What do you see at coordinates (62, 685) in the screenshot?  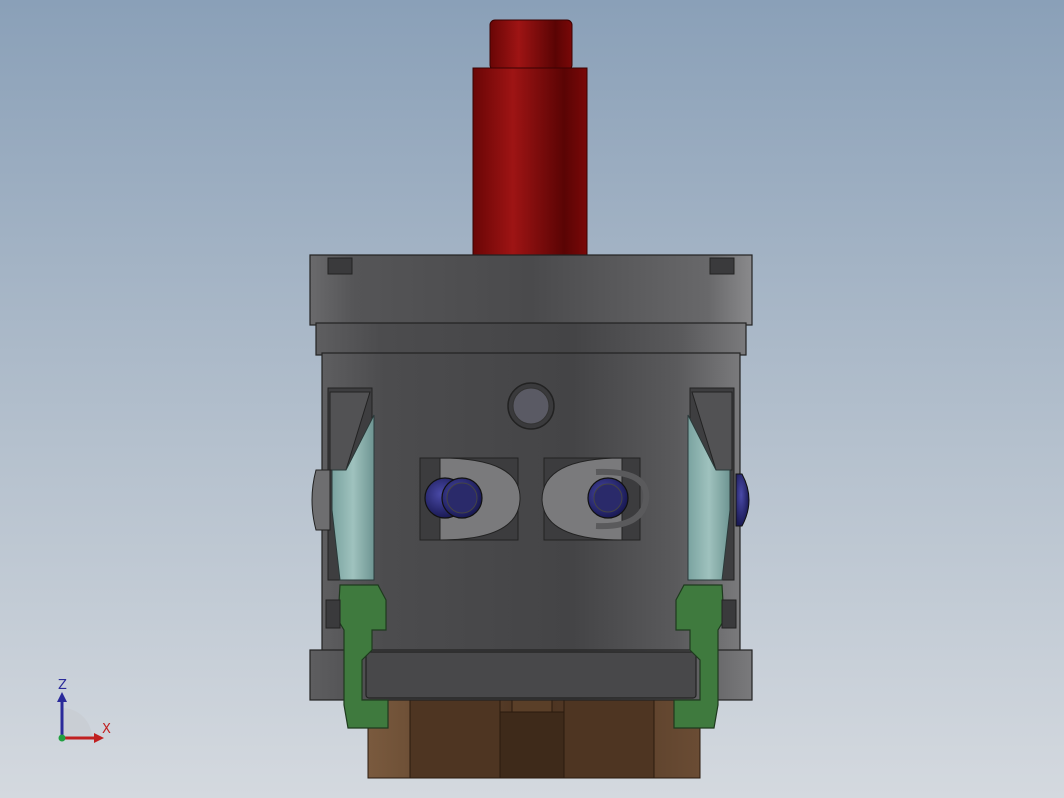 I see `z-axis-label: Z` at bounding box center [62, 685].